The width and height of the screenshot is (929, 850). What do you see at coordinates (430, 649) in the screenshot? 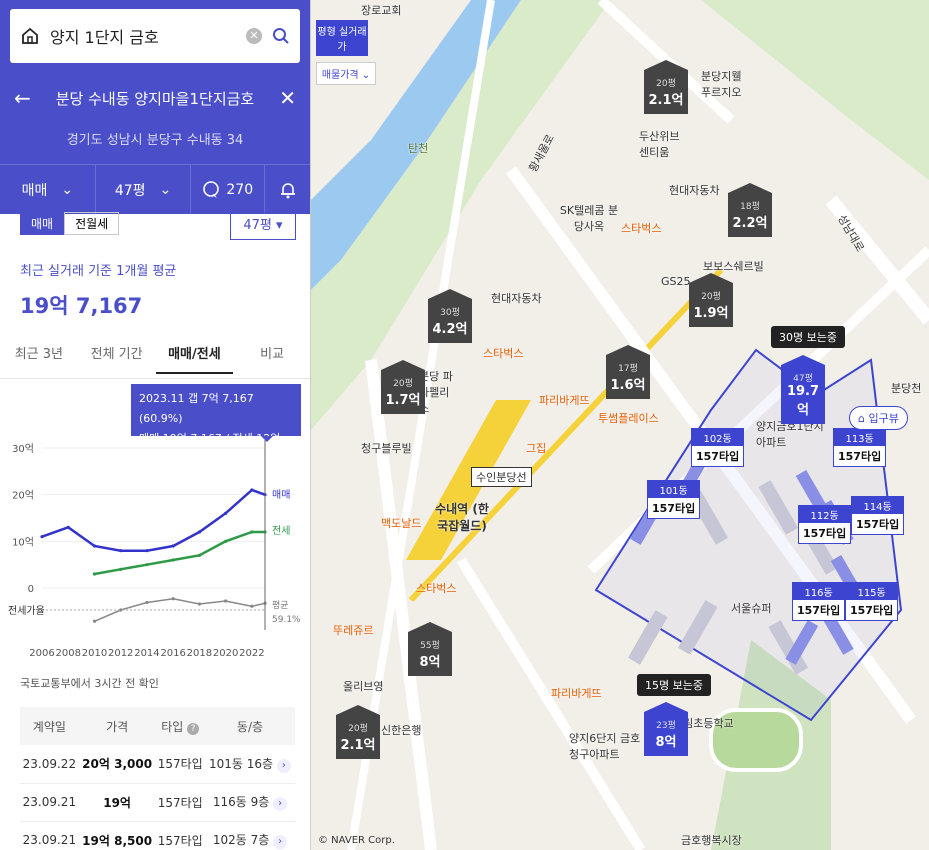
I see `price-marker: 55평 8억` at bounding box center [430, 649].